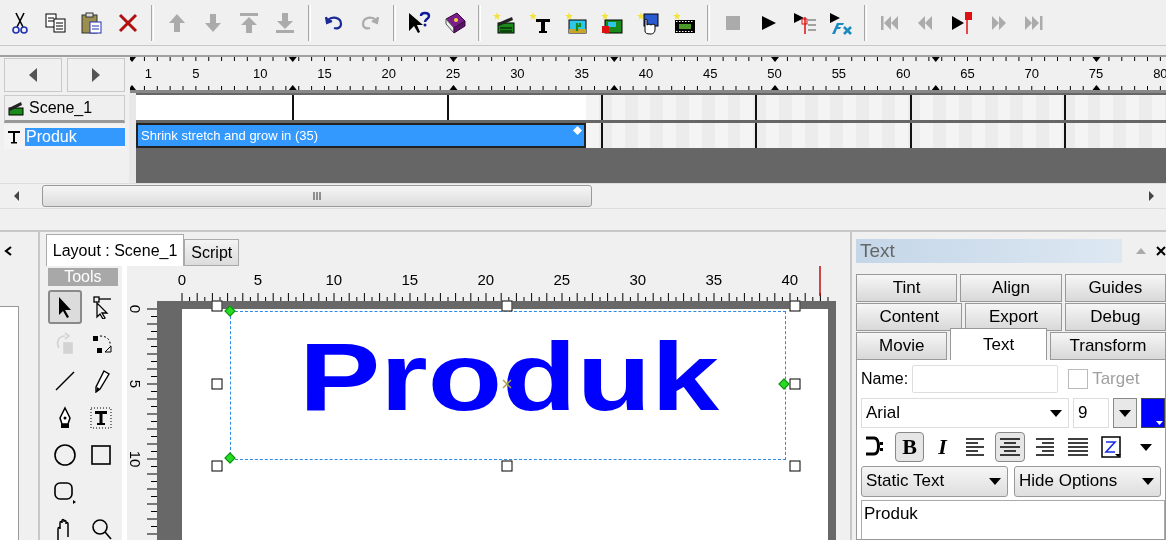  I want to click on film-strip-icon, so click(684, 22).